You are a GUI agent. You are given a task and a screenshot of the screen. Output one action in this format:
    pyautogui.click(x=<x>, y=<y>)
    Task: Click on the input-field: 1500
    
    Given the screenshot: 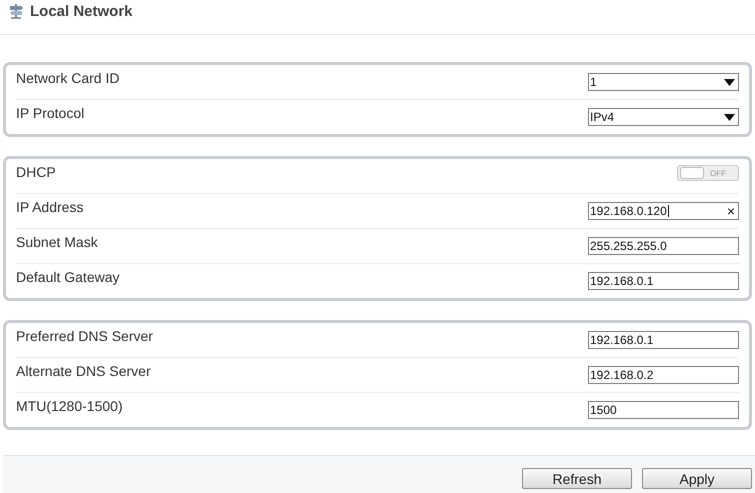 What is the action you would take?
    pyautogui.click(x=663, y=410)
    